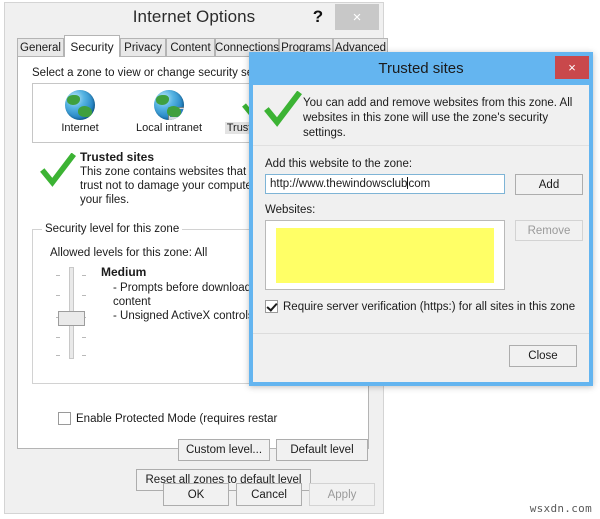  Describe the element at coordinates (80, 104) in the screenshot. I see `globe-icon` at that location.